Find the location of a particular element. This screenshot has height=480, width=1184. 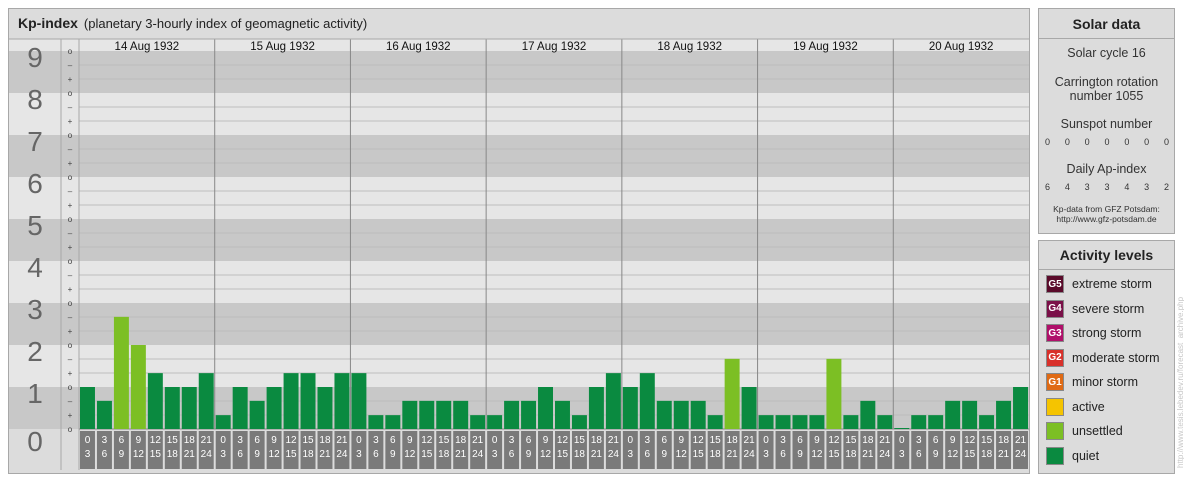

carrington-rotation-line1: Carrington rotation is located at coordinates (1106, 82).